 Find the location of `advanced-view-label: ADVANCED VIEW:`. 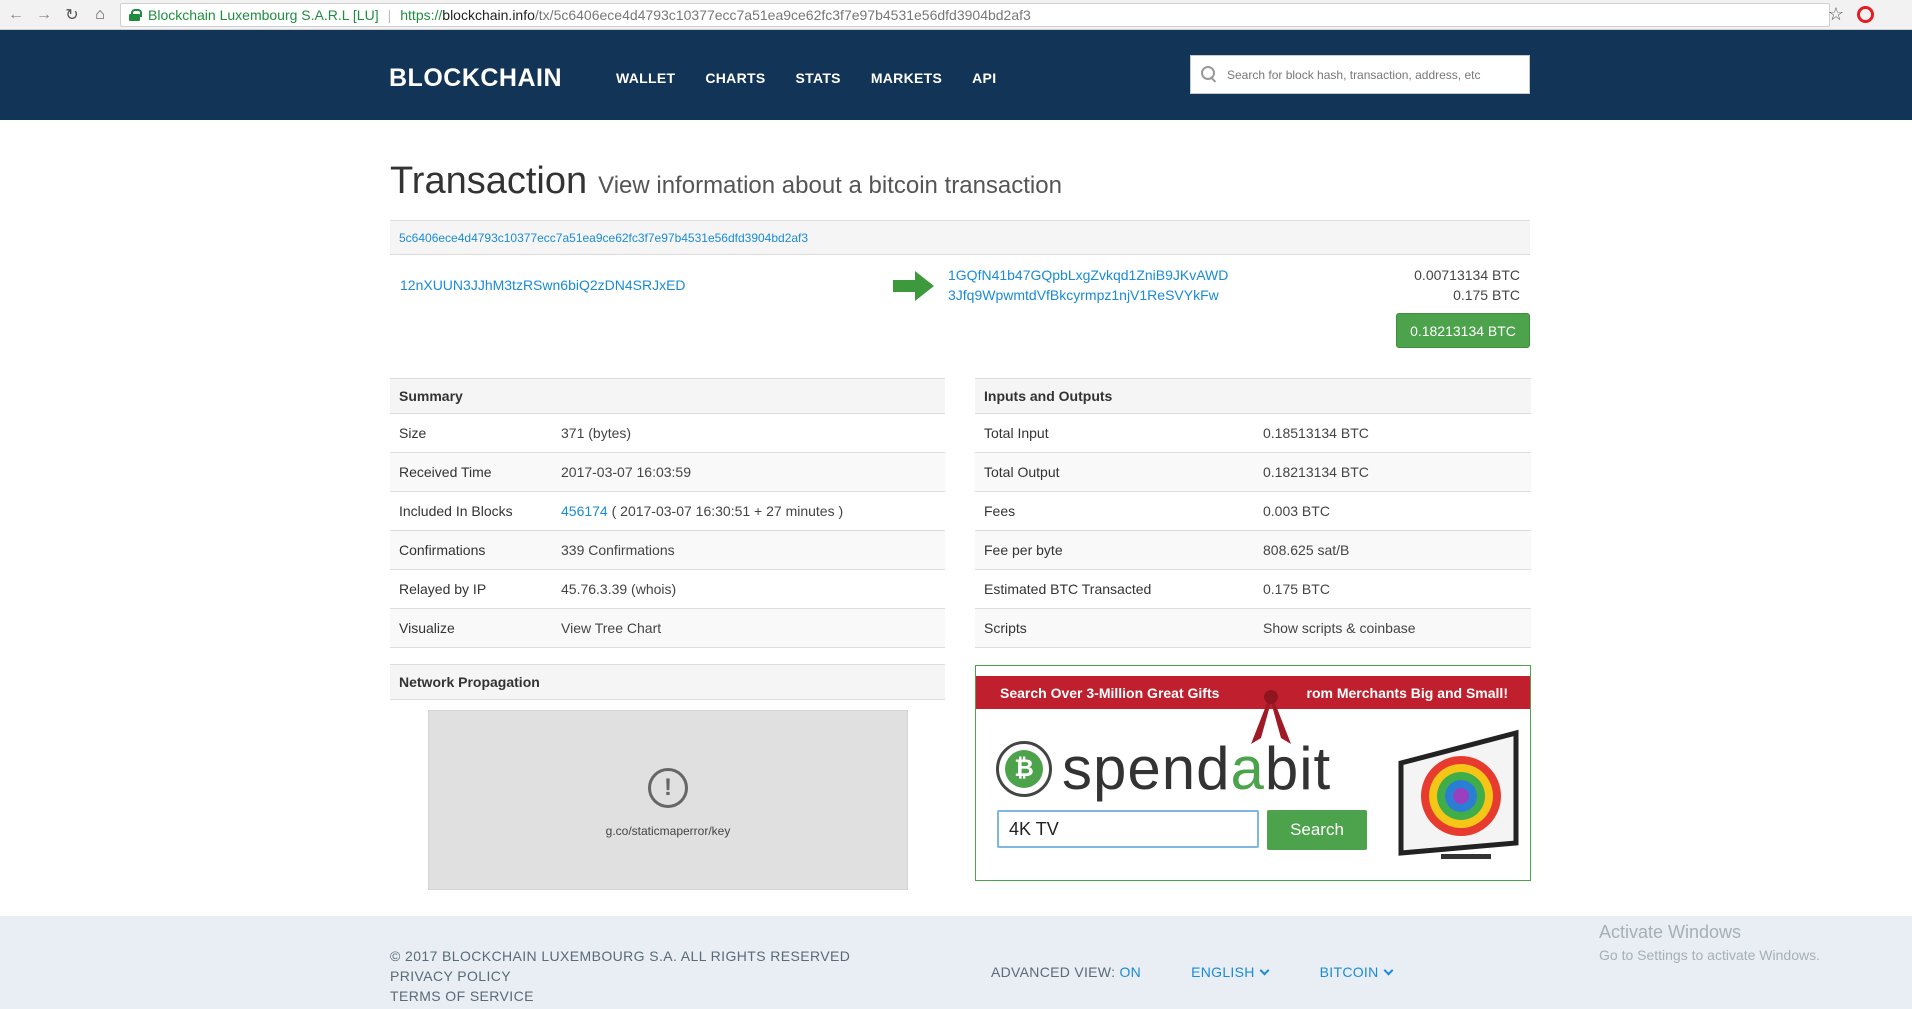

advanced-view-label: ADVANCED VIEW: is located at coordinates (1053, 972).